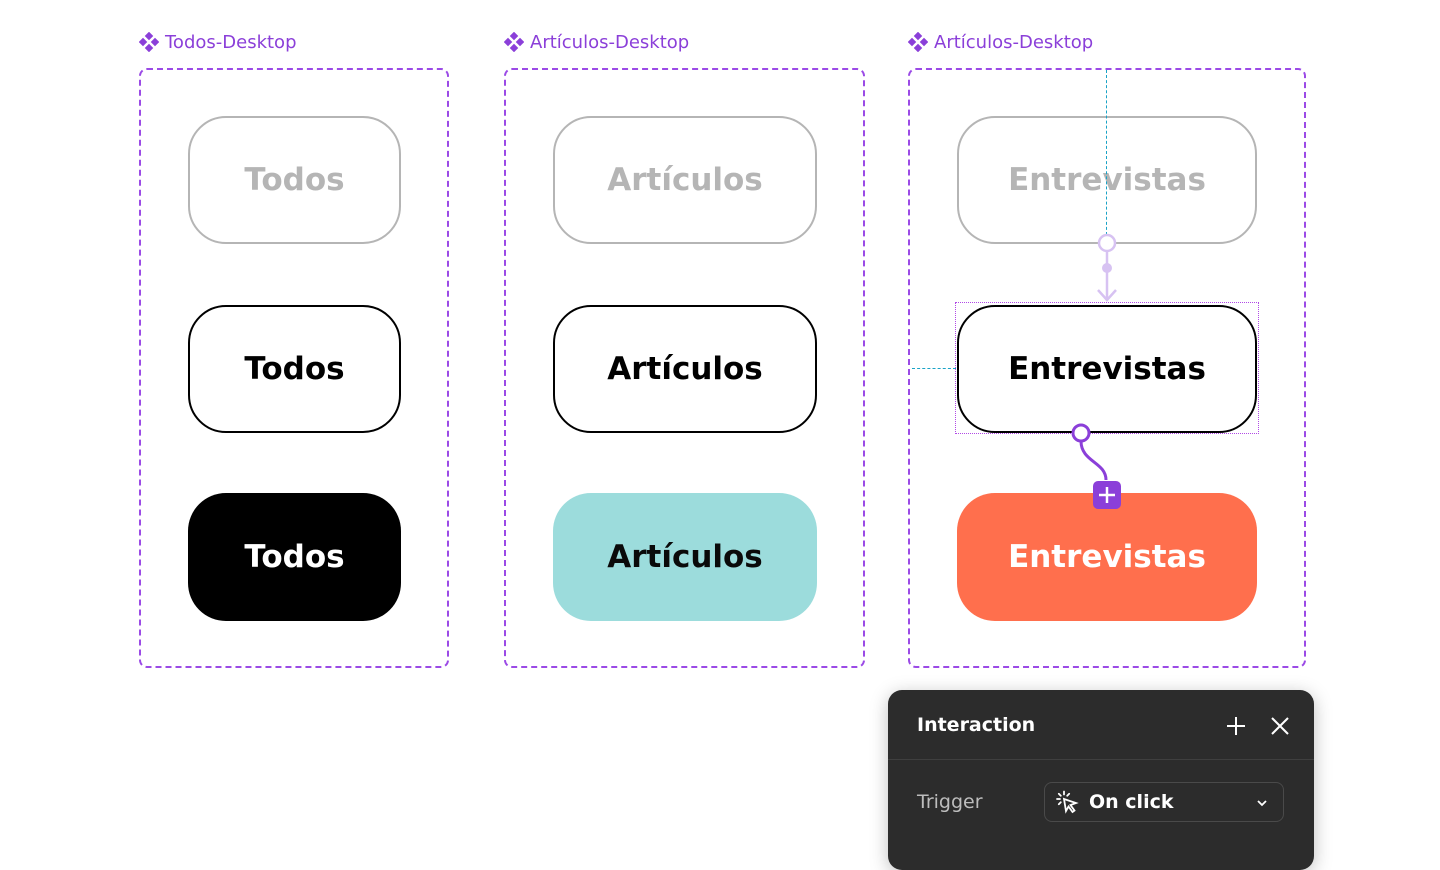 The width and height of the screenshot is (1440, 870). I want to click on panel-title: Interaction, so click(976, 725).